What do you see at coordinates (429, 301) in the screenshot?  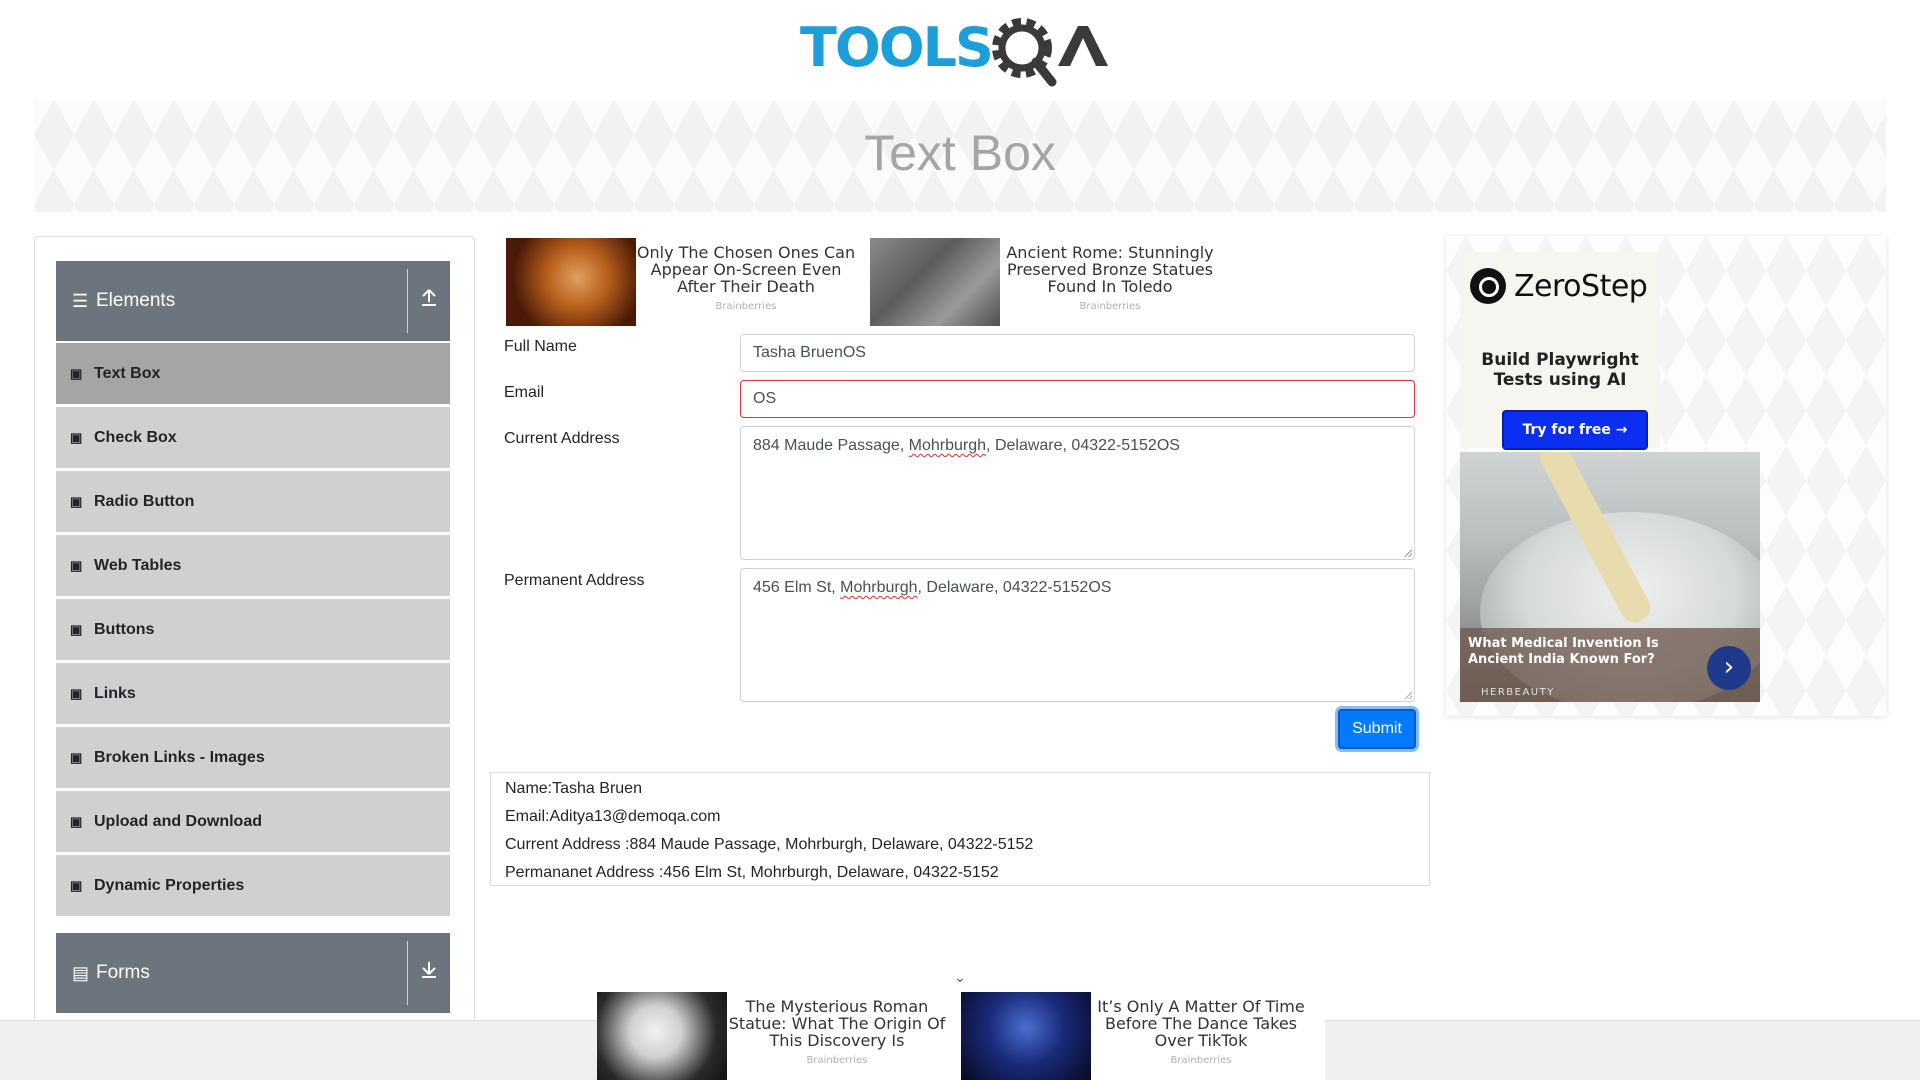 I see `upload-arrow-icon` at bounding box center [429, 301].